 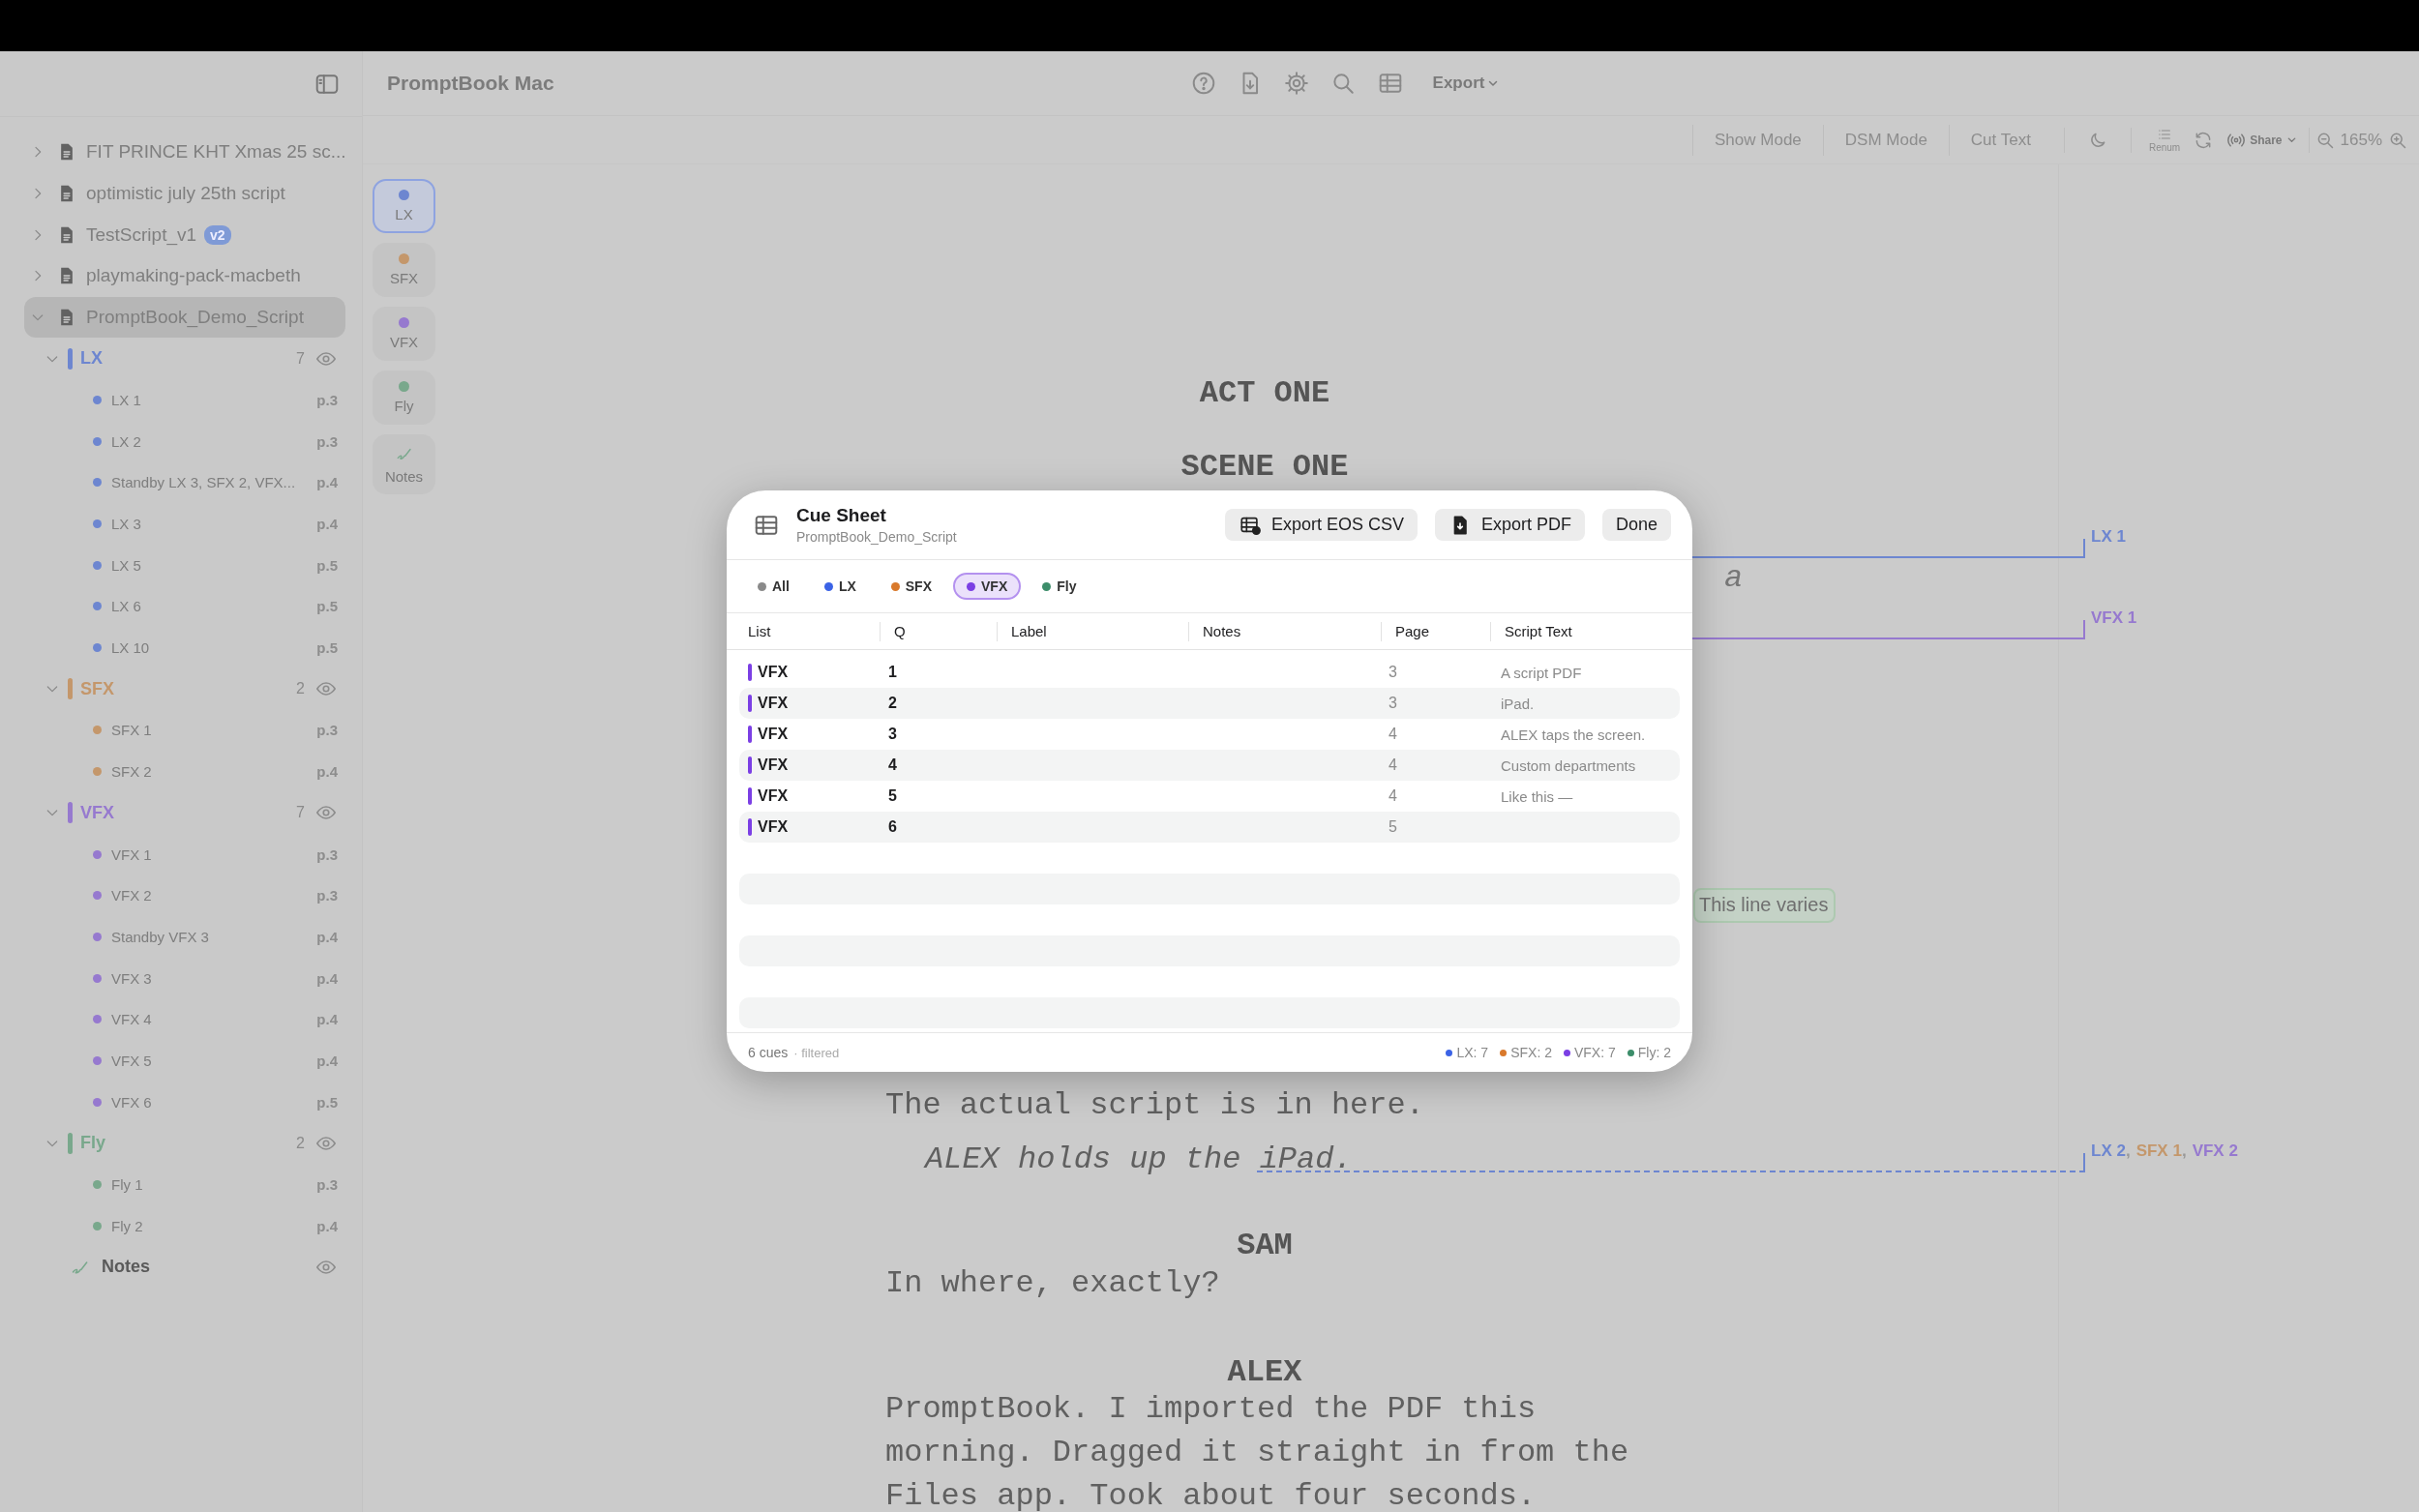 I want to click on cue-list-name: Fly, so click(x=92, y=1143).